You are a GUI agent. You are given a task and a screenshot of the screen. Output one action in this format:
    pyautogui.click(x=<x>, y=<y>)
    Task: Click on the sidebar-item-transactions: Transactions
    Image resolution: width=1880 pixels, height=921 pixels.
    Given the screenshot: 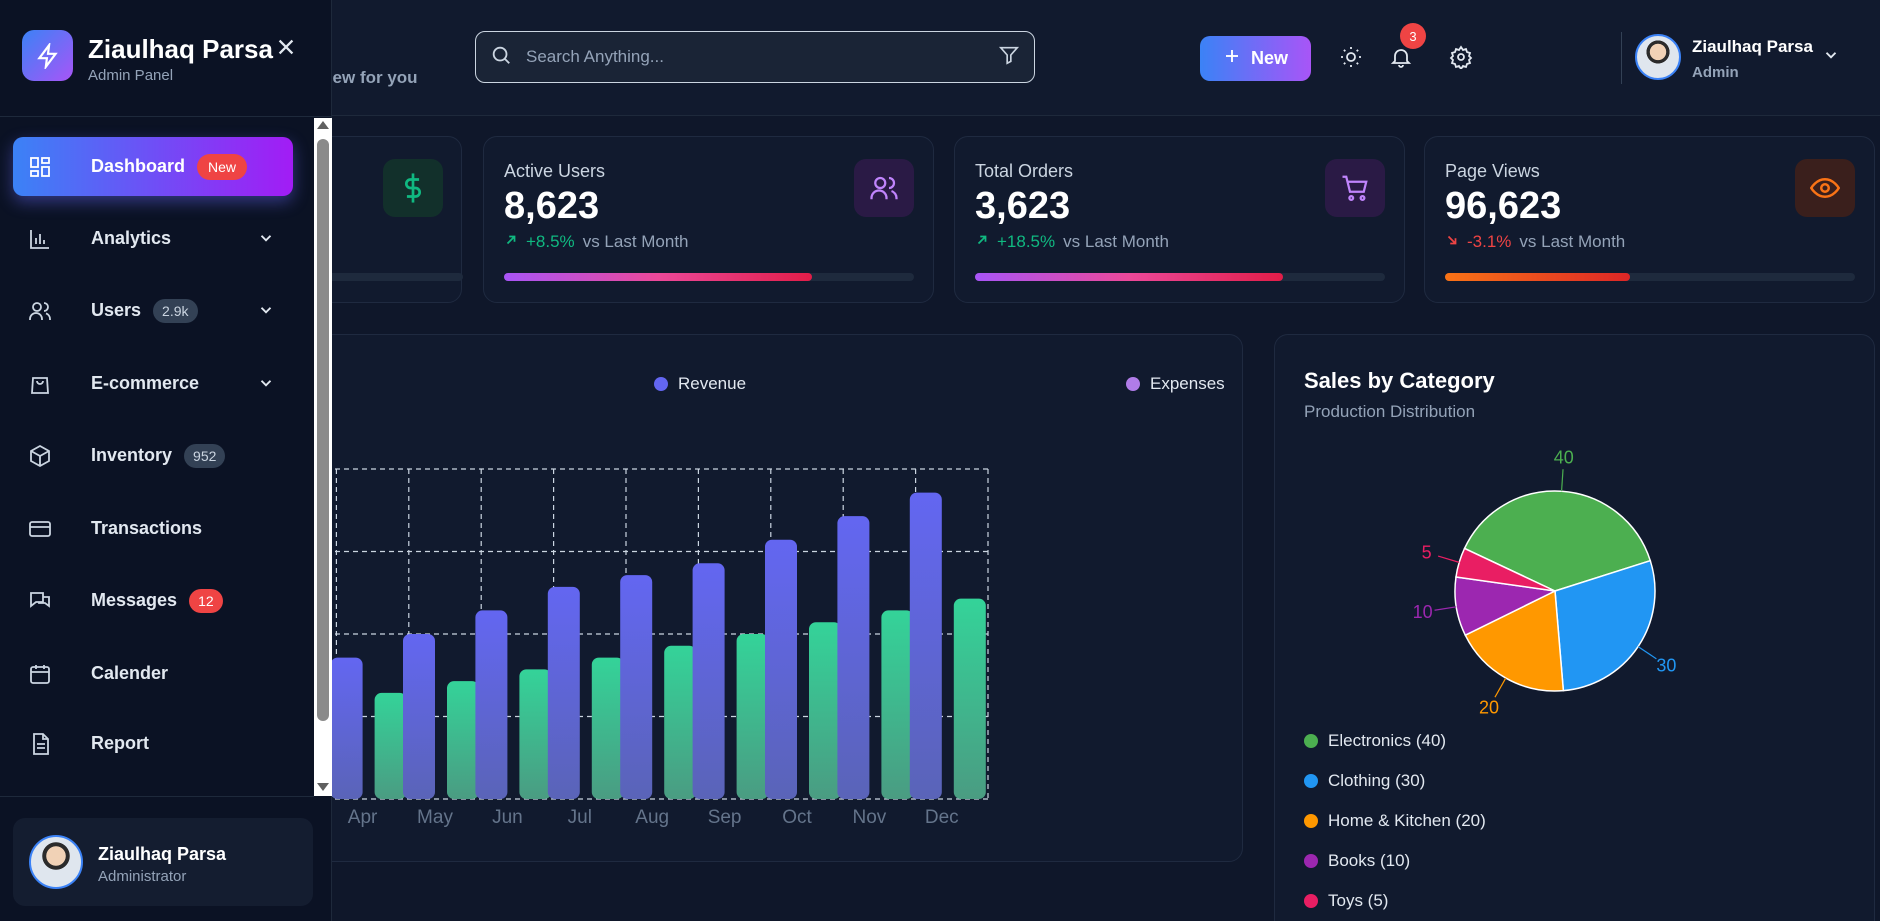 What is the action you would take?
    pyautogui.click(x=153, y=528)
    